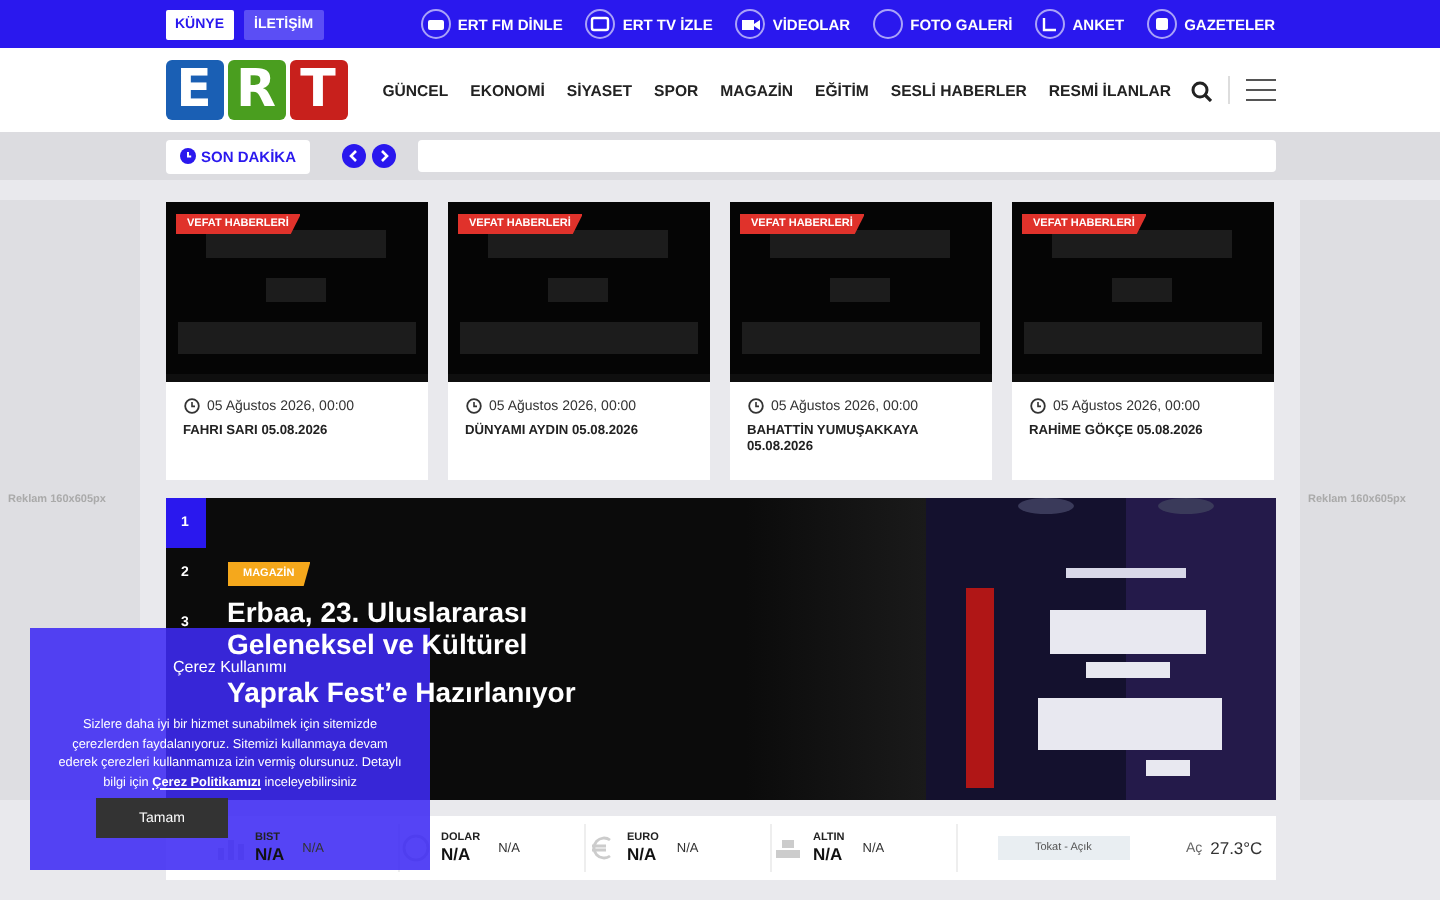  Describe the element at coordinates (750, 24) in the screenshot. I see `video-icon` at that location.